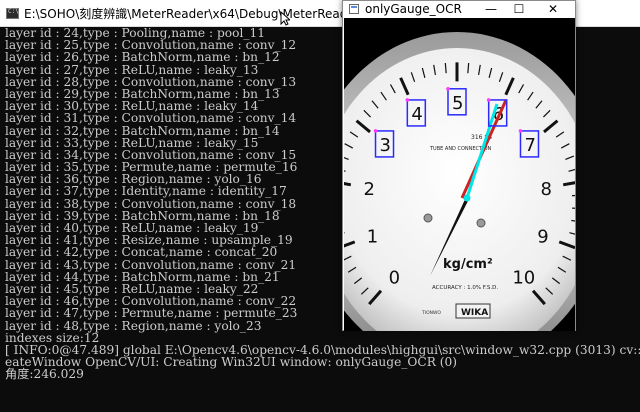 Image resolution: width=640 pixels, height=412 pixels. Describe the element at coordinates (372, 237) in the screenshot. I see `scale-label: 1` at that location.